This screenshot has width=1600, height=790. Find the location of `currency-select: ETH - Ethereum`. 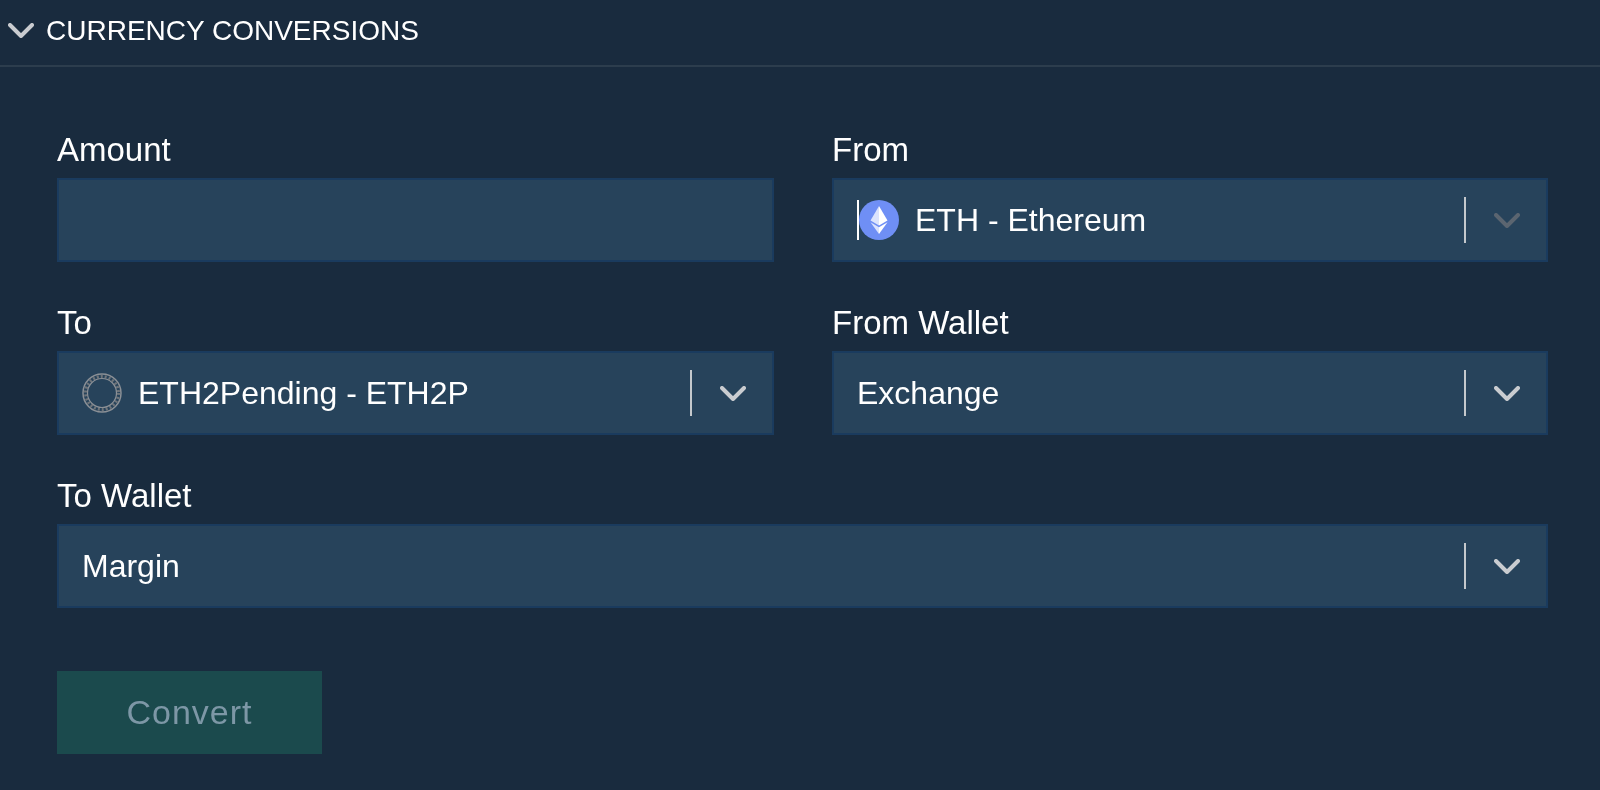

currency-select: ETH - Ethereum is located at coordinates (1190, 220).